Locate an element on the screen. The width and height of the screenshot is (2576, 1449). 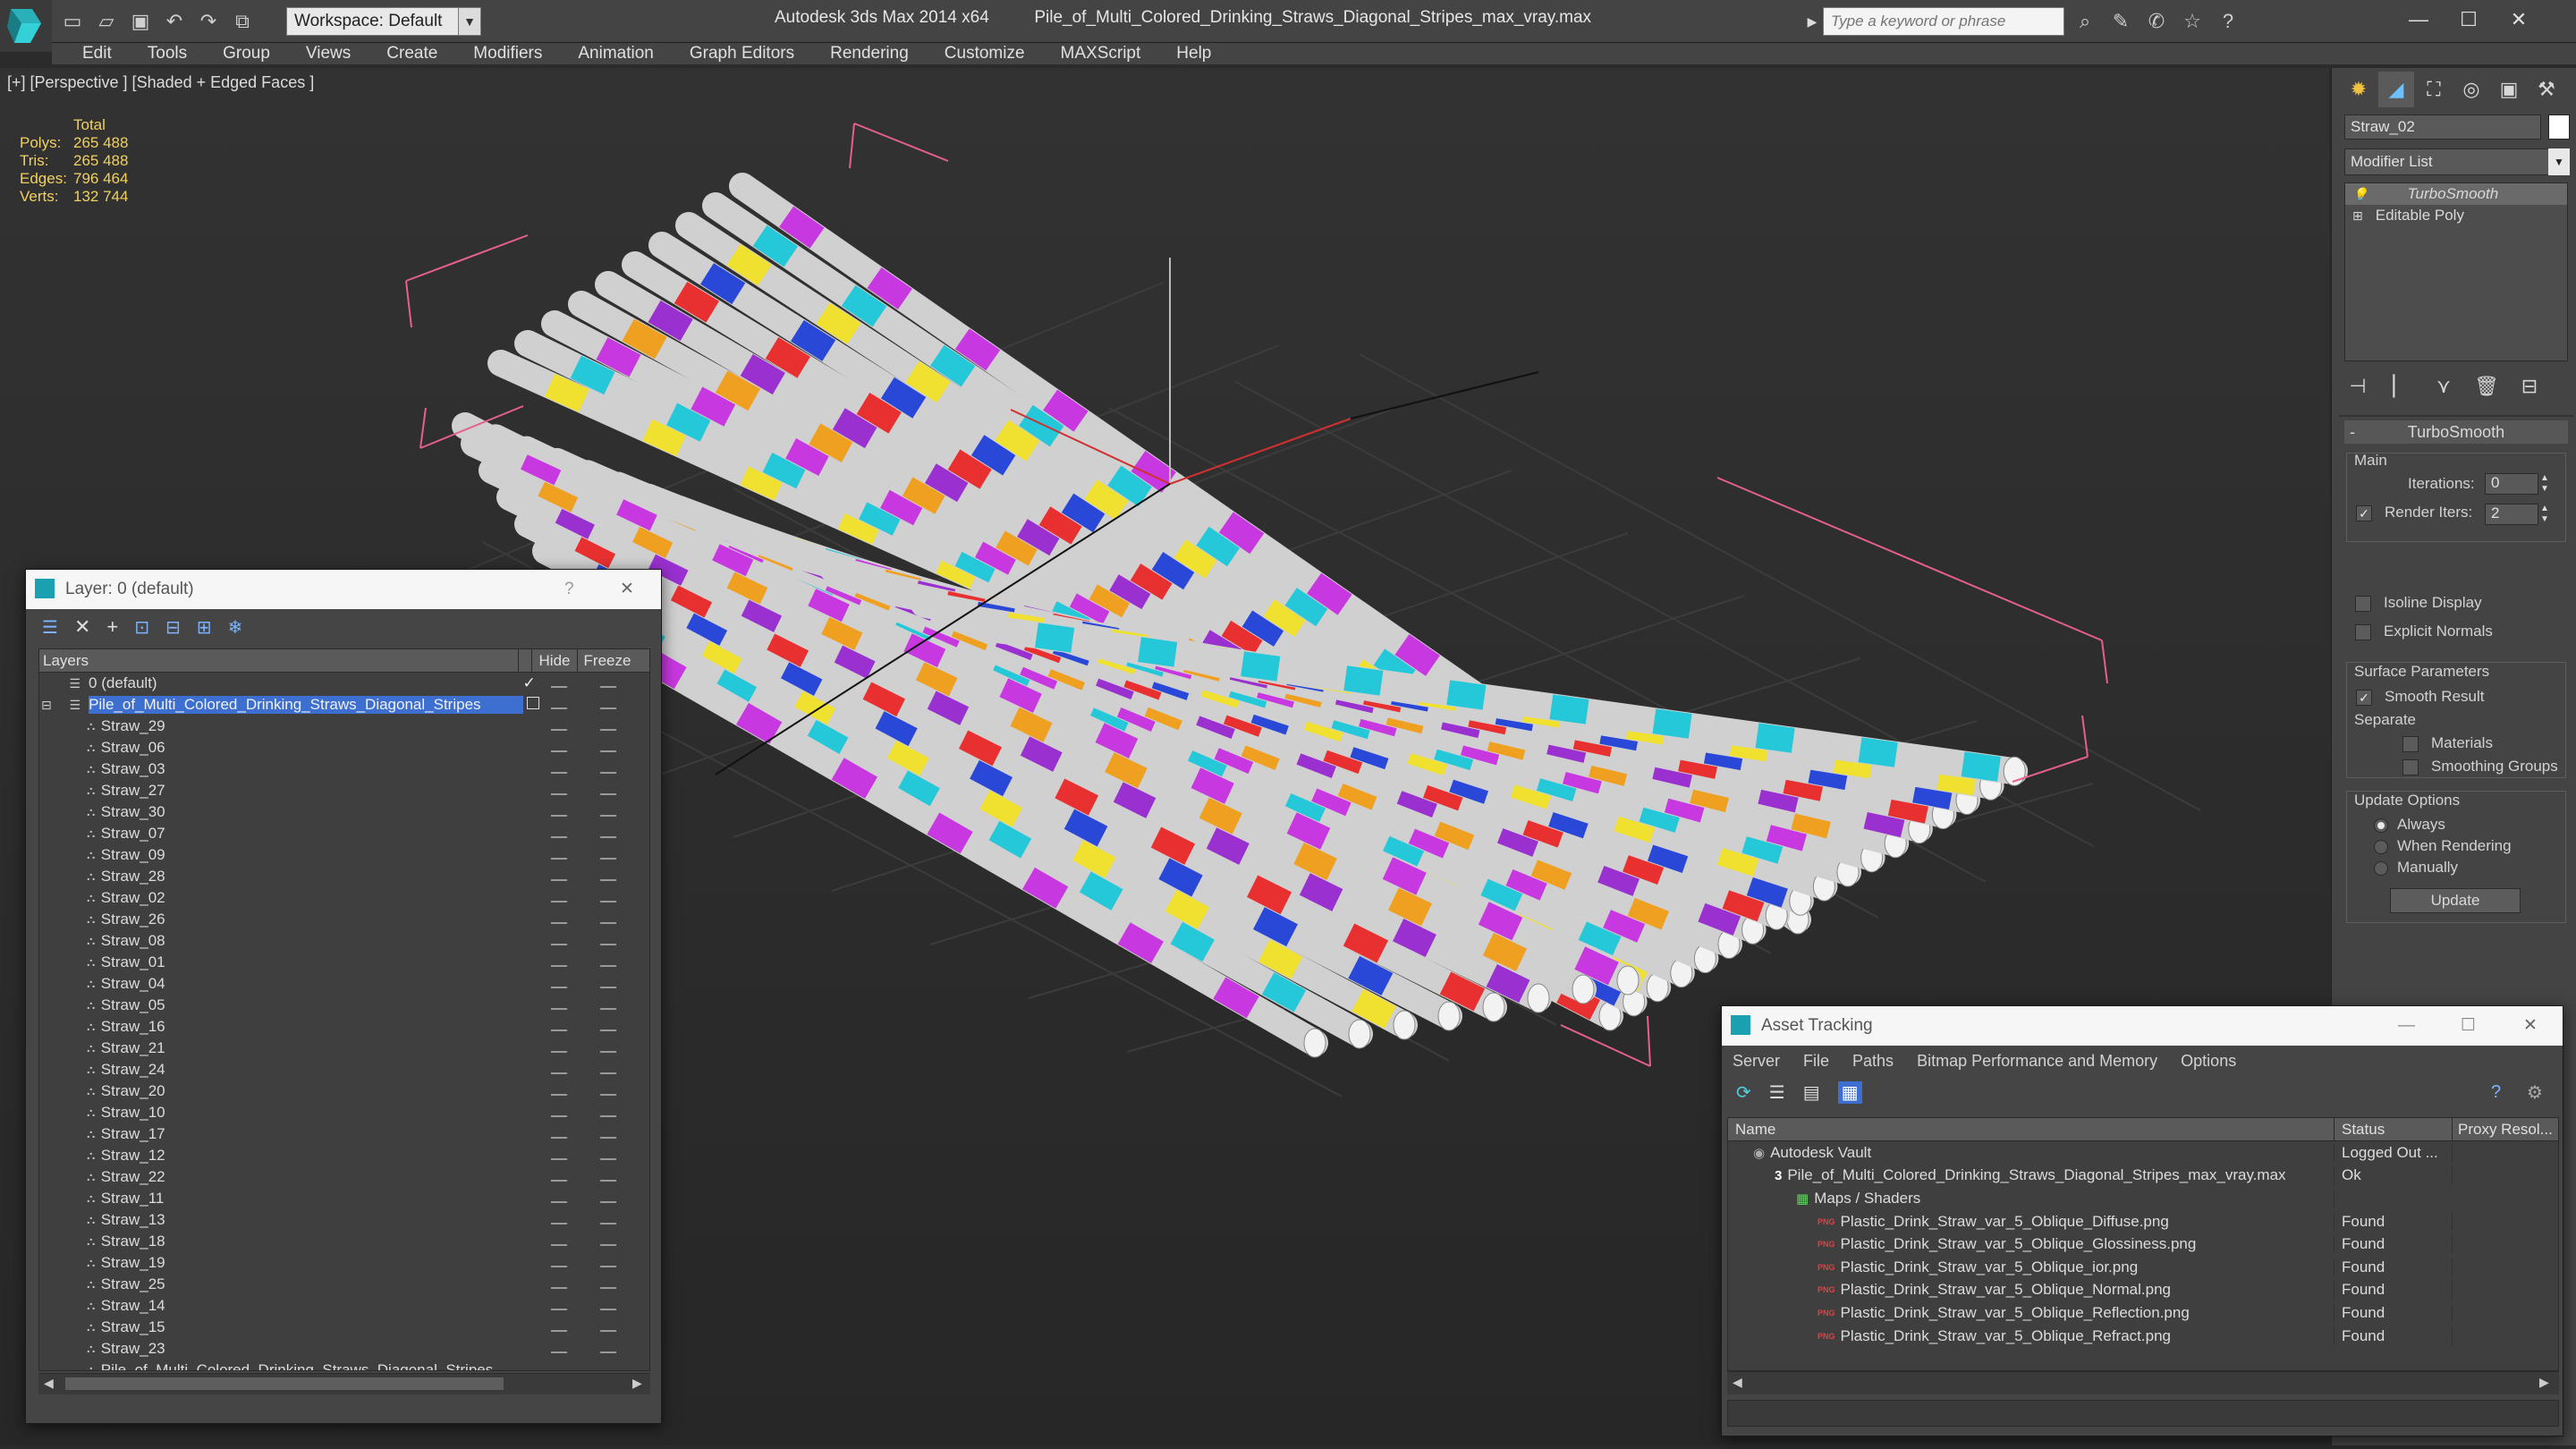
thumbnail-view-icon: ▤ is located at coordinates (1811, 1092).